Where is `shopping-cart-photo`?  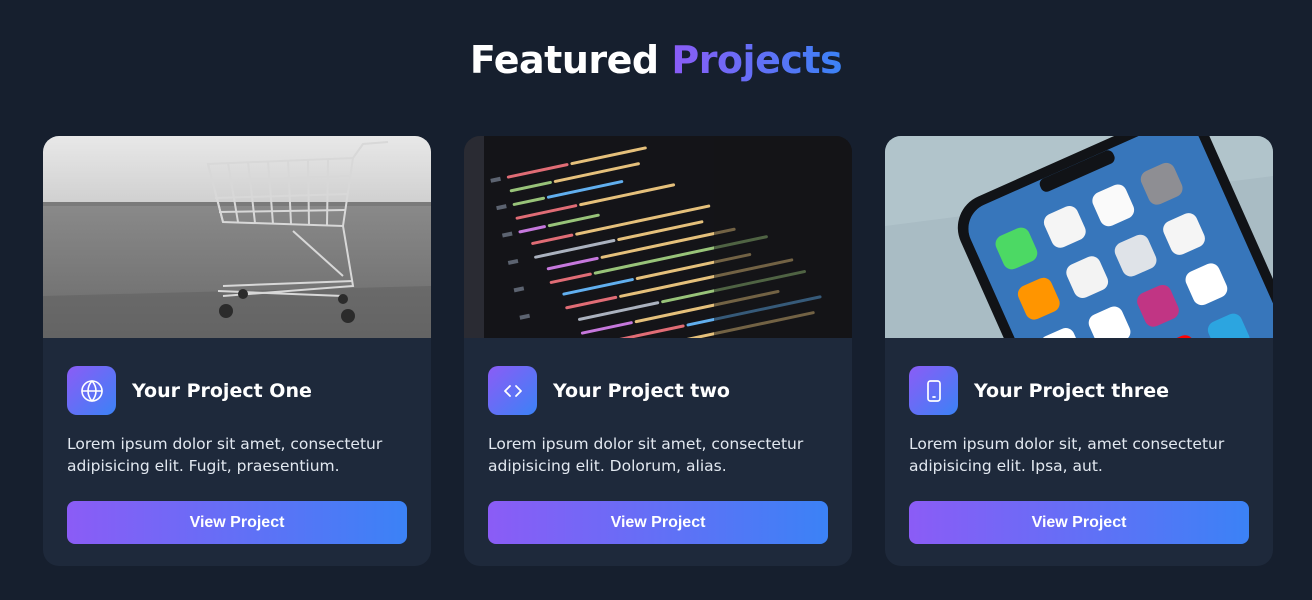
shopping-cart-photo is located at coordinates (237, 237).